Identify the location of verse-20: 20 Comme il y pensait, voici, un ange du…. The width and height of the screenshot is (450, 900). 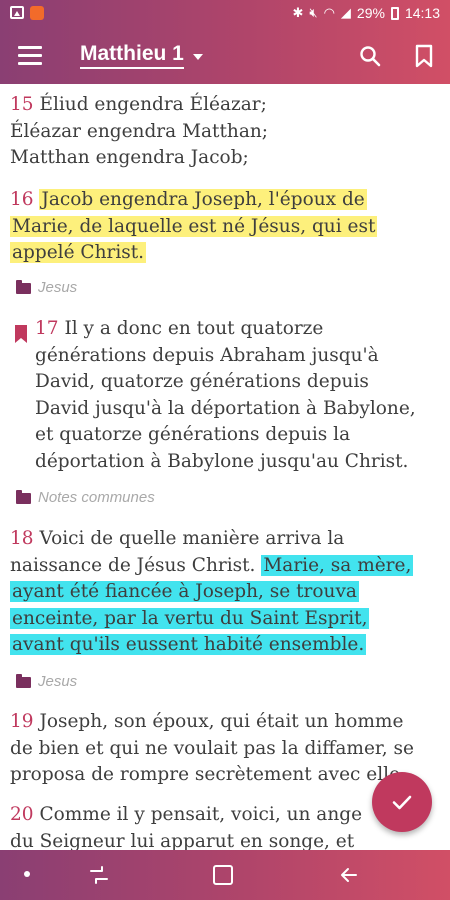
(190, 826).